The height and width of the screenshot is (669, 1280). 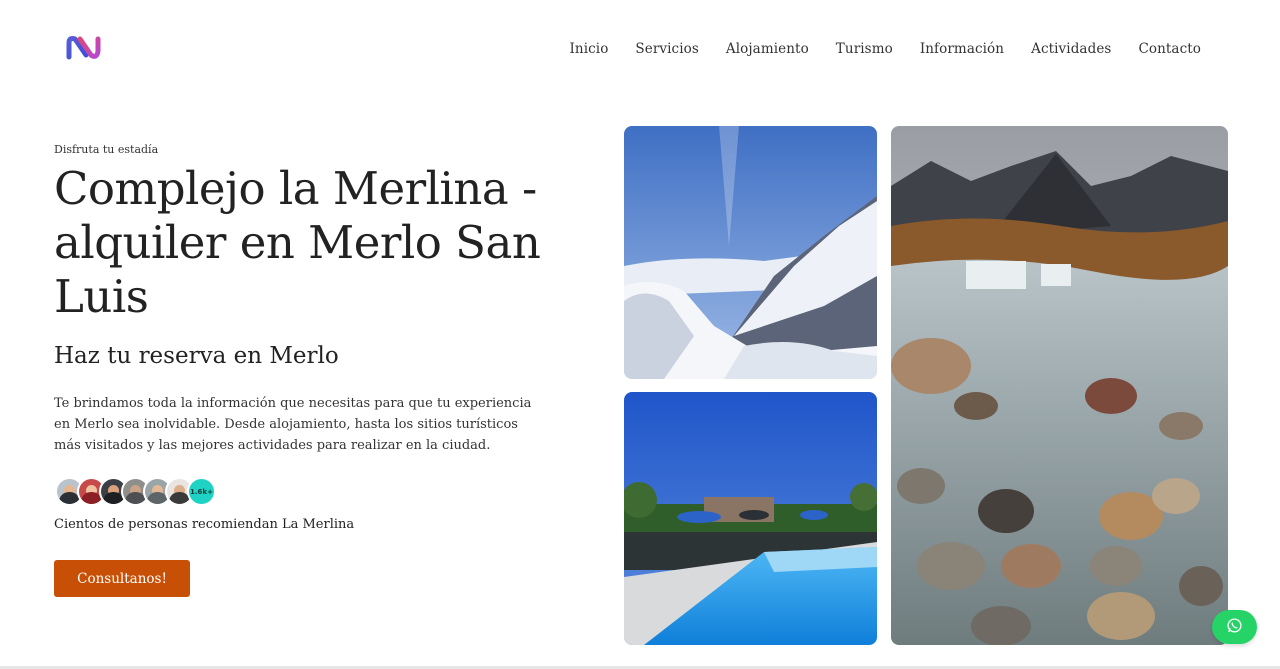 I want to click on consult-button: Consultanos!, so click(x=122, y=578).